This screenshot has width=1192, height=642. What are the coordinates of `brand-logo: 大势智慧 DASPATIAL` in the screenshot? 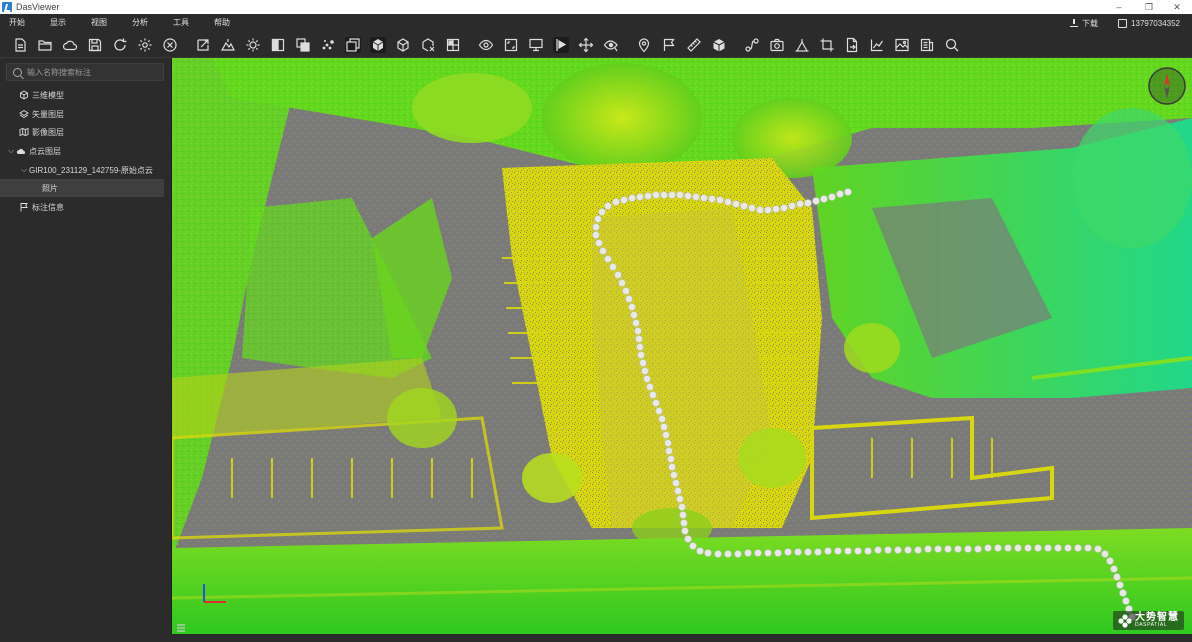 It's located at (1148, 620).